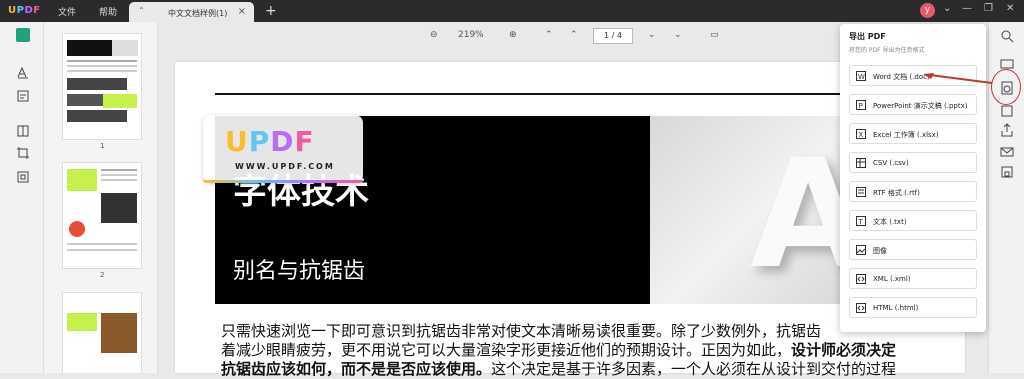  I want to click on svg-text: X, so click(861, 135).